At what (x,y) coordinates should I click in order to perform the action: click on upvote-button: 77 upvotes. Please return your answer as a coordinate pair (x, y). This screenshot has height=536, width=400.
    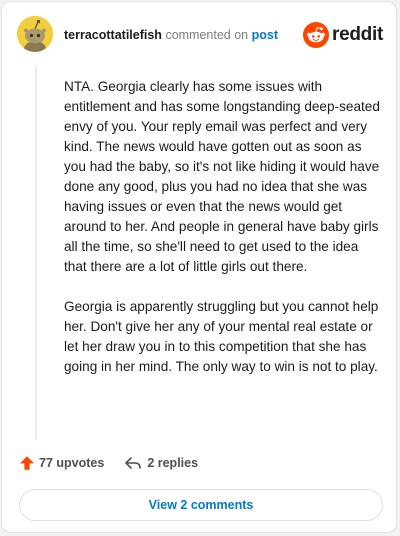
    Looking at the image, I should click on (61, 463).